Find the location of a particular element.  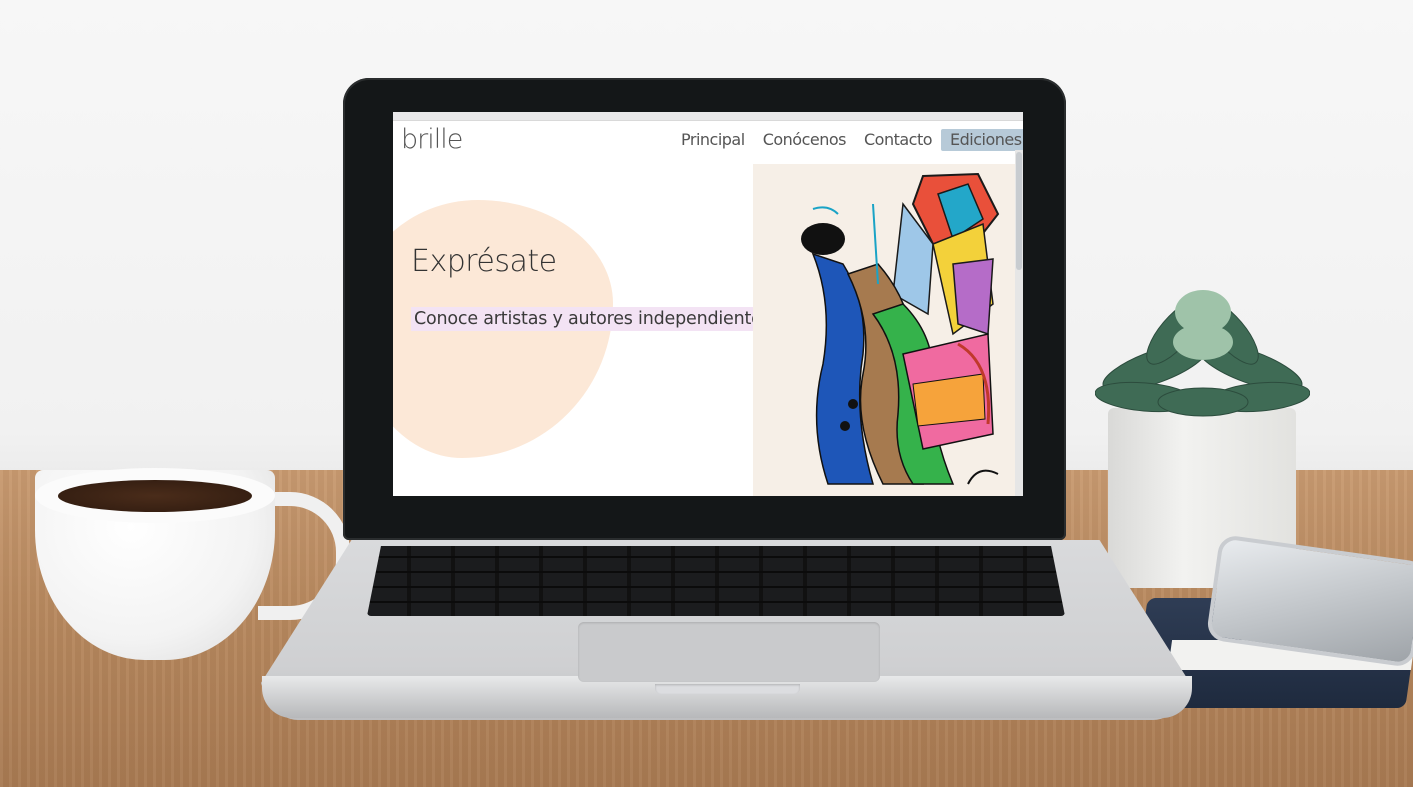

nav-item-ediciones: Ediciones is located at coordinates (982, 140).